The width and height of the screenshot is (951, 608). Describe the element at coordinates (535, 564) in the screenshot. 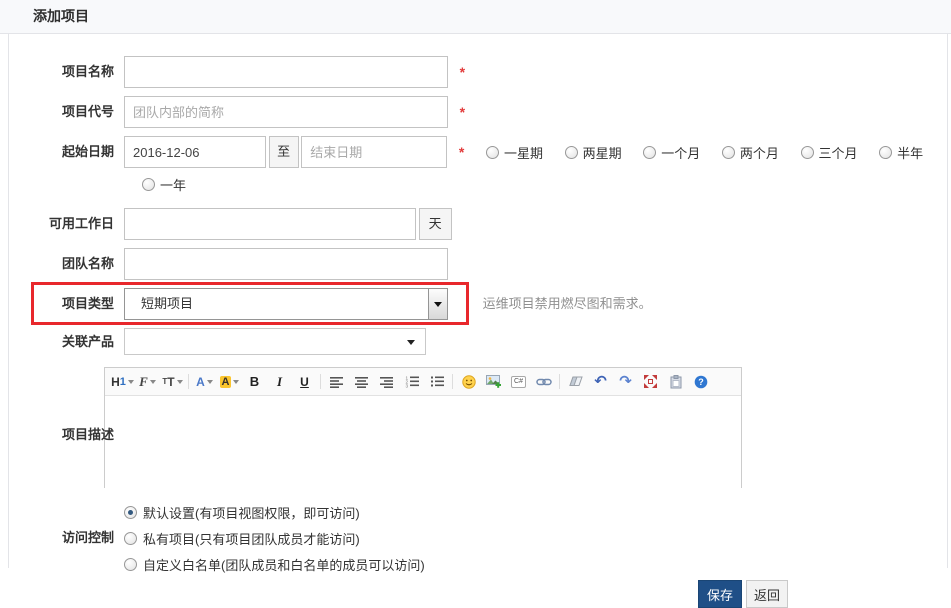

I see `acl-radio-whitelist: 自定义白名单(团队成员和白名单的成员可以访问)` at that location.